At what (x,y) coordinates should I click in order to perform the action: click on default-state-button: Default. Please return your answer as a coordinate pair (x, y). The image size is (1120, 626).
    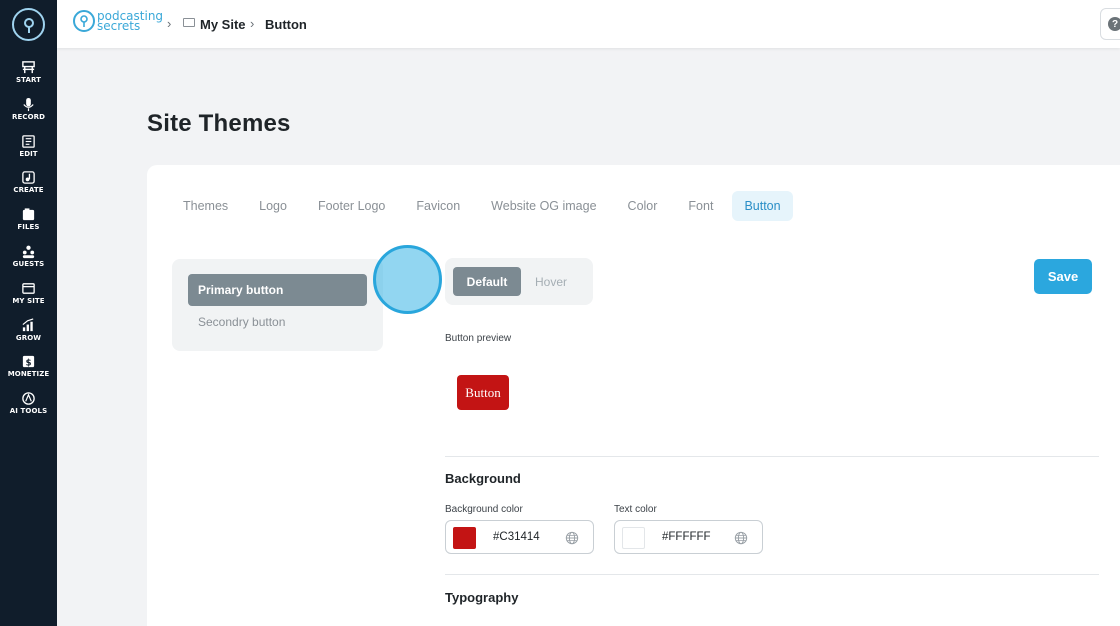
    Looking at the image, I should click on (487, 281).